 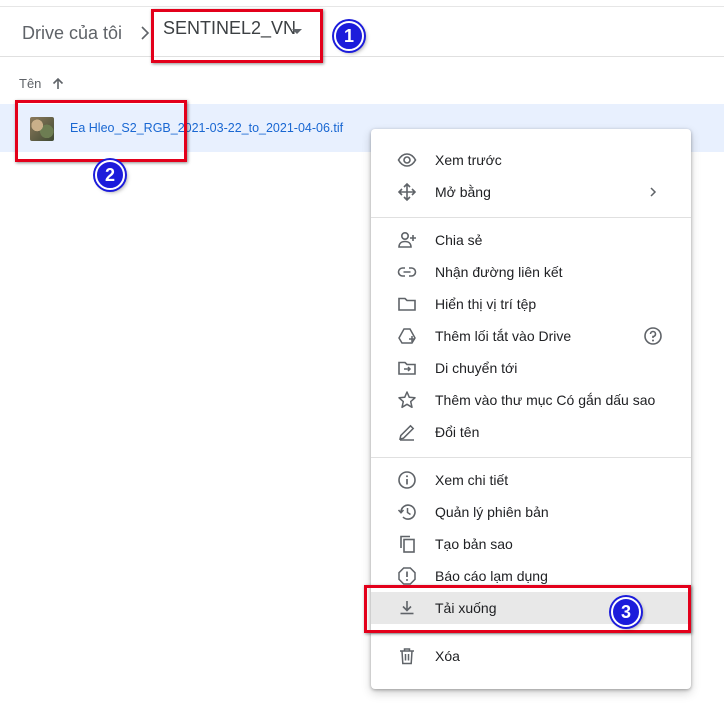 What do you see at coordinates (407, 480) in the screenshot?
I see `info-icon` at bounding box center [407, 480].